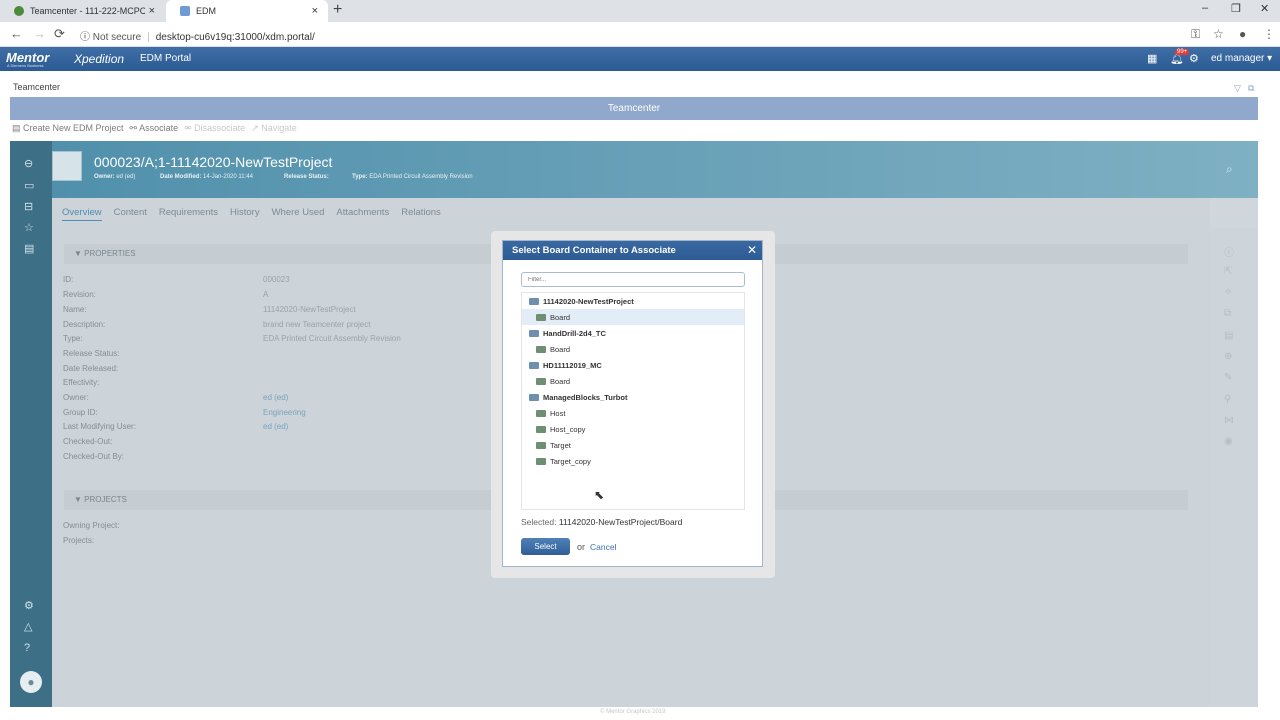 The height and width of the screenshot is (720, 1280). Describe the element at coordinates (79, 540) in the screenshot. I see `prop-label-projects: Projects:` at that location.